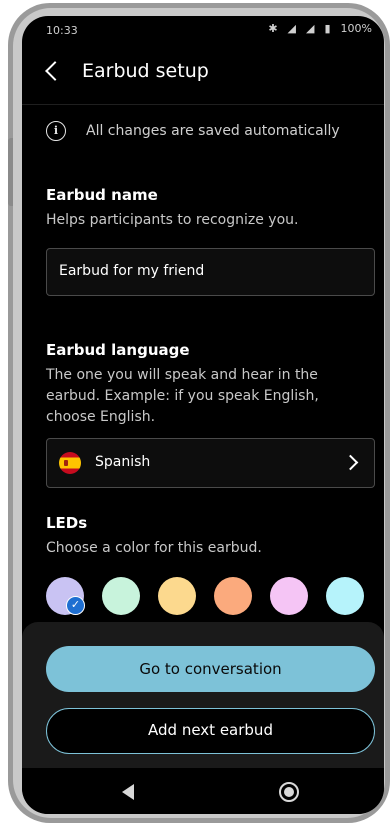 The height and width of the screenshot is (825, 390). Describe the element at coordinates (203, 104) in the screenshot. I see `app-bar-divider` at that location.